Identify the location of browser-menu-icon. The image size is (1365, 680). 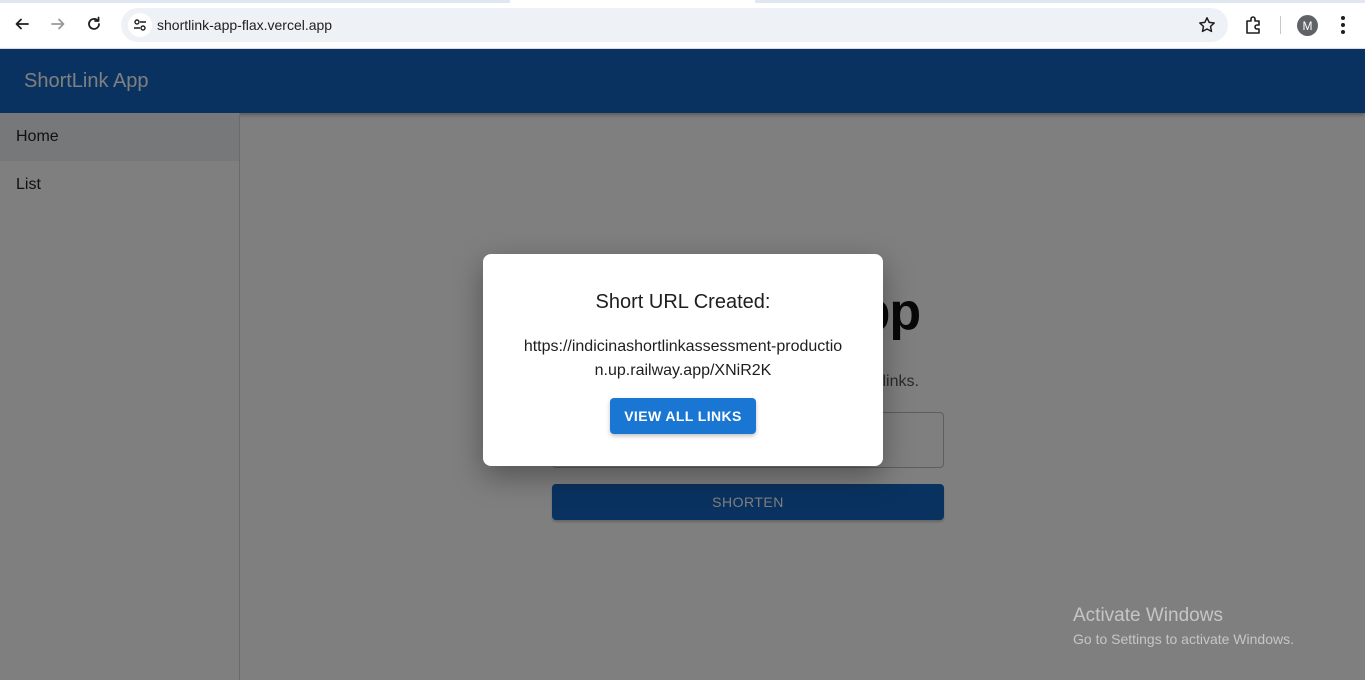
(1343, 25).